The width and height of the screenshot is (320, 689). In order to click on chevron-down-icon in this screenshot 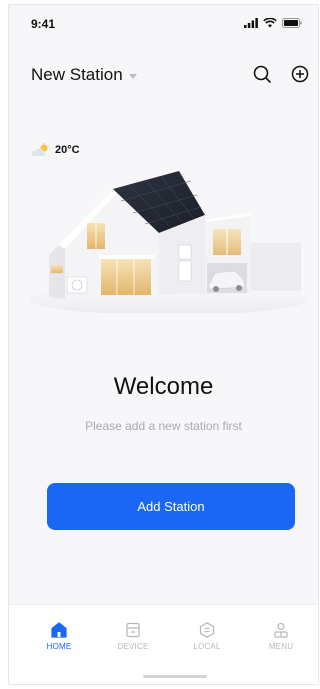, I will do `click(132, 76)`.